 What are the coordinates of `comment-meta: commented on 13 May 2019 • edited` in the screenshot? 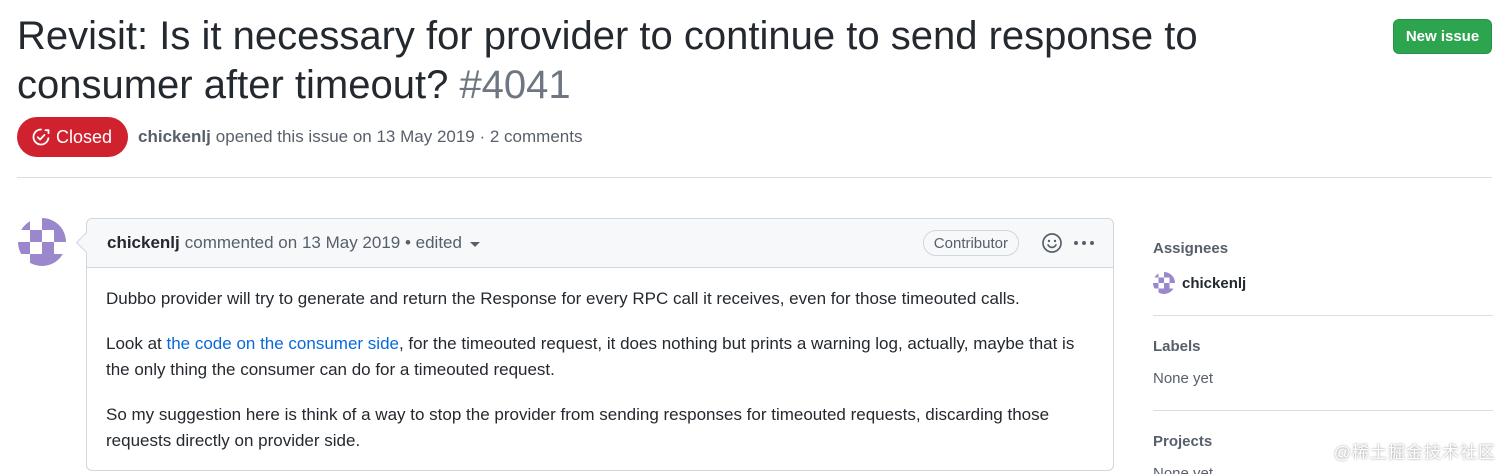 It's located at (323, 243).